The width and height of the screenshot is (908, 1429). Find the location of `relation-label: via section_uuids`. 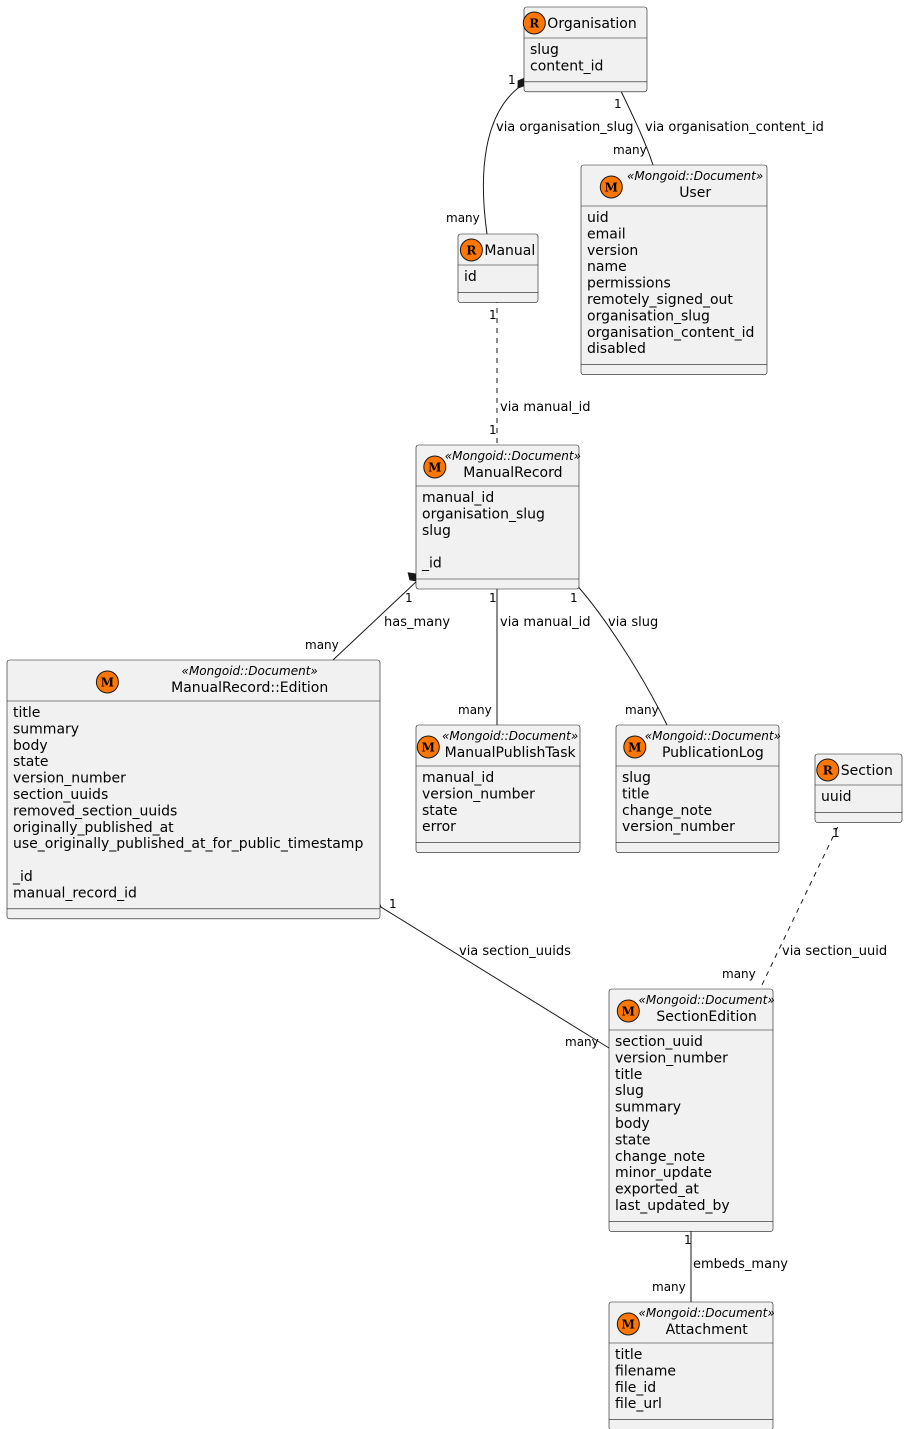

relation-label: via section_uuids is located at coordinates (515, 951).